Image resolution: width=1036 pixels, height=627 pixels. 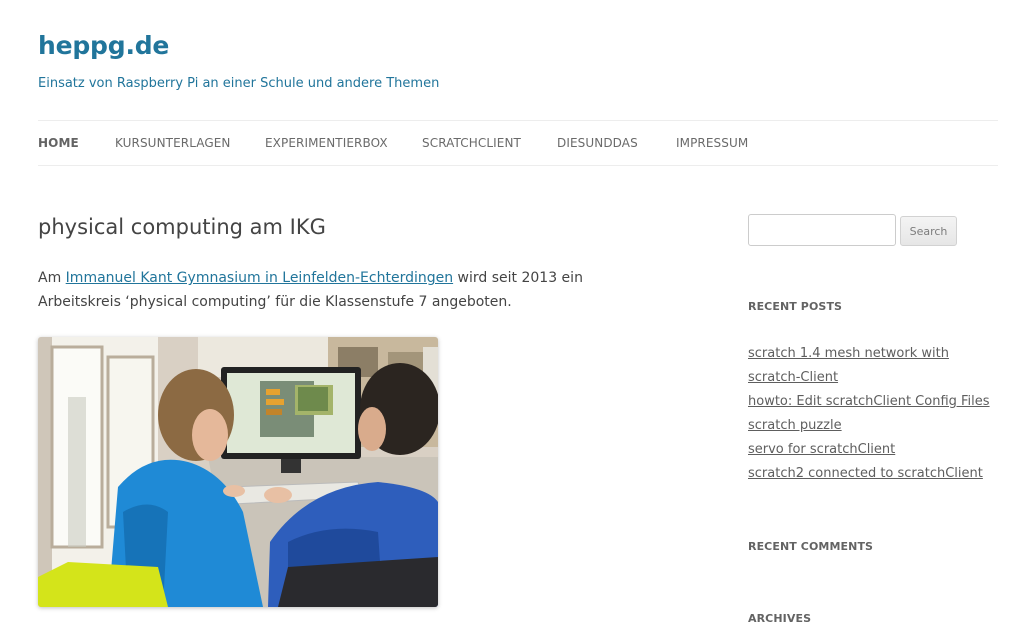 What do you see at coordinates (173, 143) in the screenshot?
I see `nav-item-kursunterlagen: KURSUNTERLAGEN` at bounding box center [173, 143].